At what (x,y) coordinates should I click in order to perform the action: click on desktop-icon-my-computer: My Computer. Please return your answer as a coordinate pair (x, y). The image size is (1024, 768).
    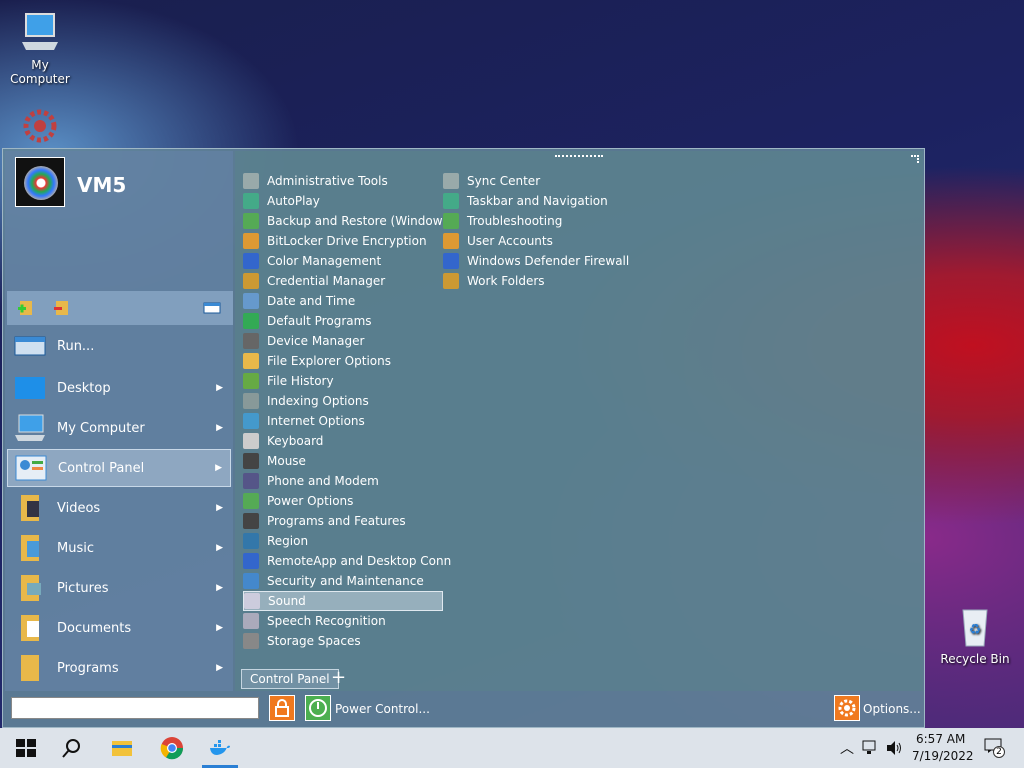
    Looking at the image, I should click on (40, 48).